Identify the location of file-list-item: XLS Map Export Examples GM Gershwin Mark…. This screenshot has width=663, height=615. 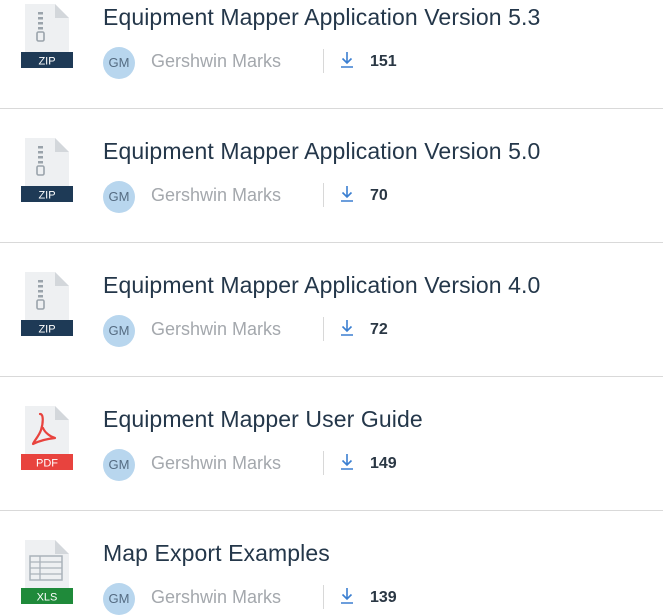
(331, 575).